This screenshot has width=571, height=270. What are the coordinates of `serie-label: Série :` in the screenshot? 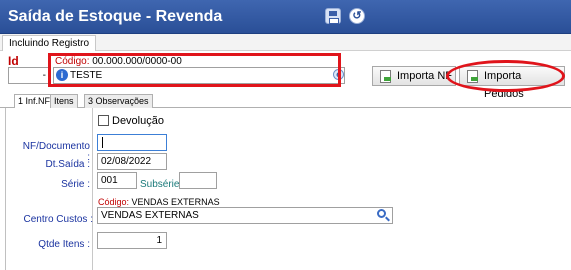 It's located at (75, 184).